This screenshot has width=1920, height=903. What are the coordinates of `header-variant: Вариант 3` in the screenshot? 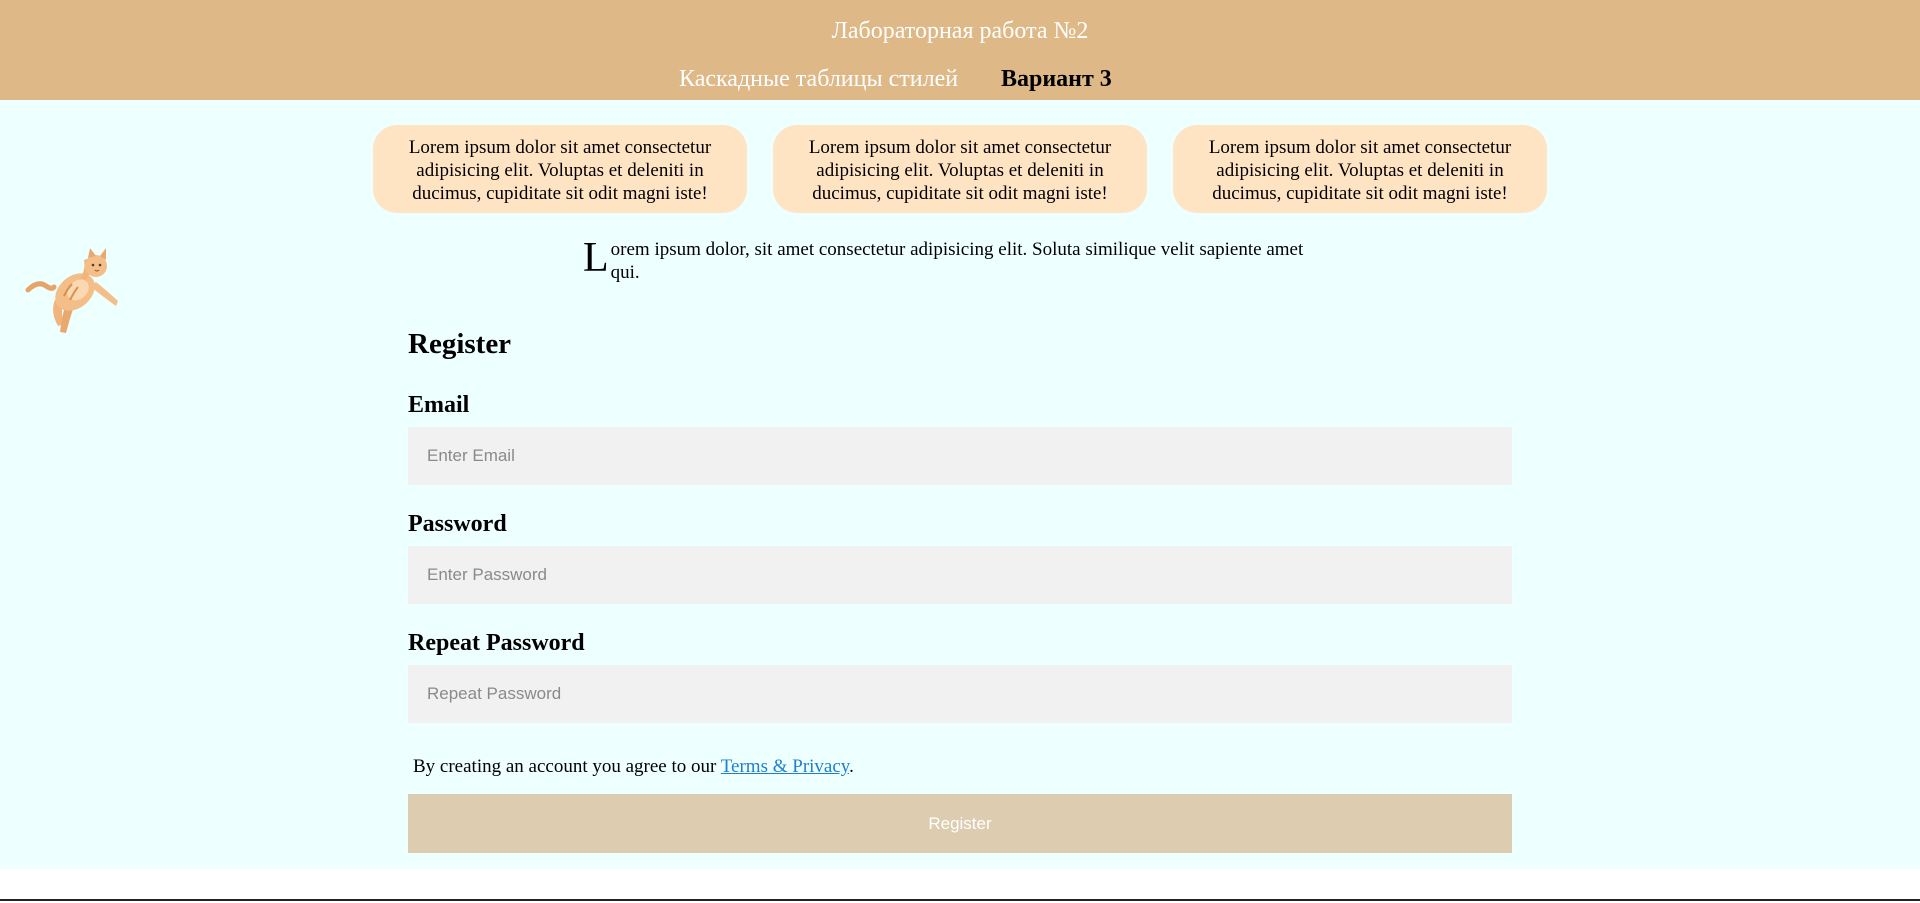 It's located at (1056, 79).